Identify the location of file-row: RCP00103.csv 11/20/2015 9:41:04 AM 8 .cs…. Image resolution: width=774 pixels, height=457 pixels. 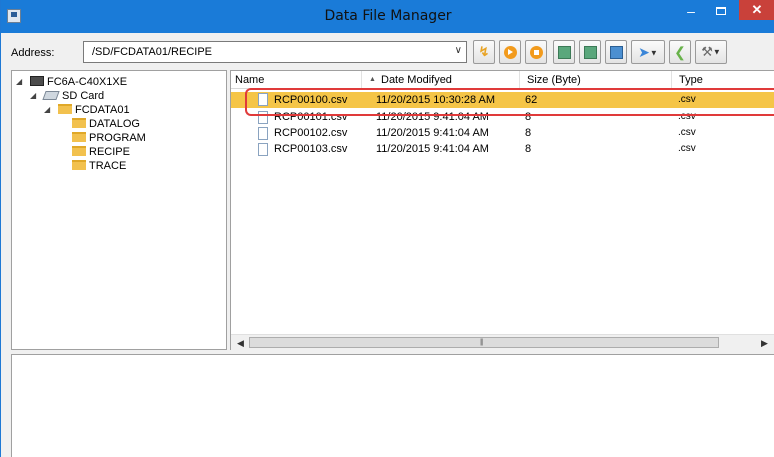
(502, 149).